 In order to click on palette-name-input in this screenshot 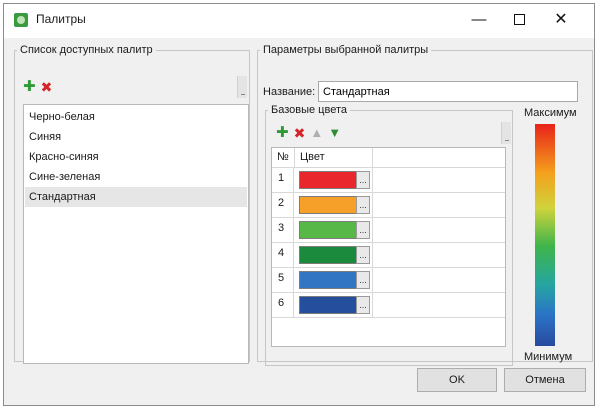, I will do `click(448, 91)`.